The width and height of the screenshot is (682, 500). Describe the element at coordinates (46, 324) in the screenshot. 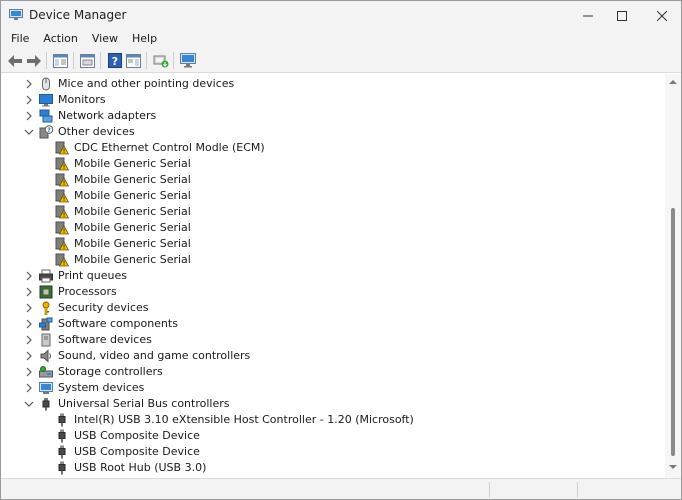

I see `software-component-icon` at that location.